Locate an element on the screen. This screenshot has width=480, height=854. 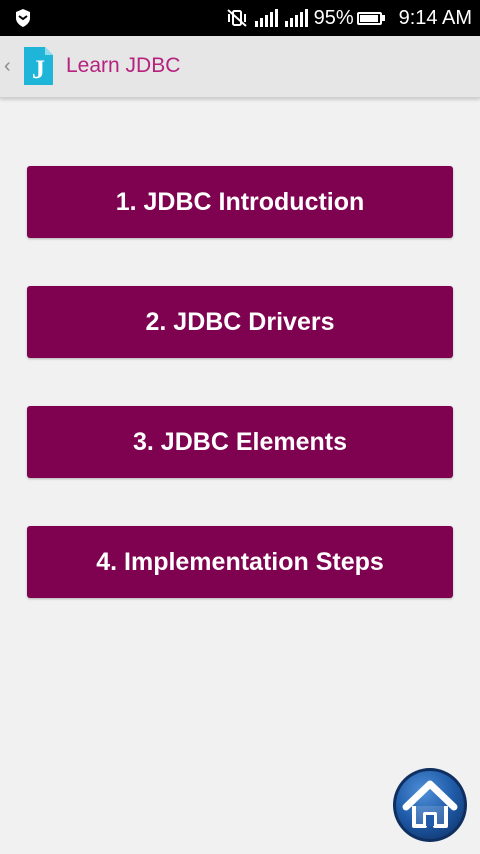
battery-percent: 95% is located at coordinates (333, 17).